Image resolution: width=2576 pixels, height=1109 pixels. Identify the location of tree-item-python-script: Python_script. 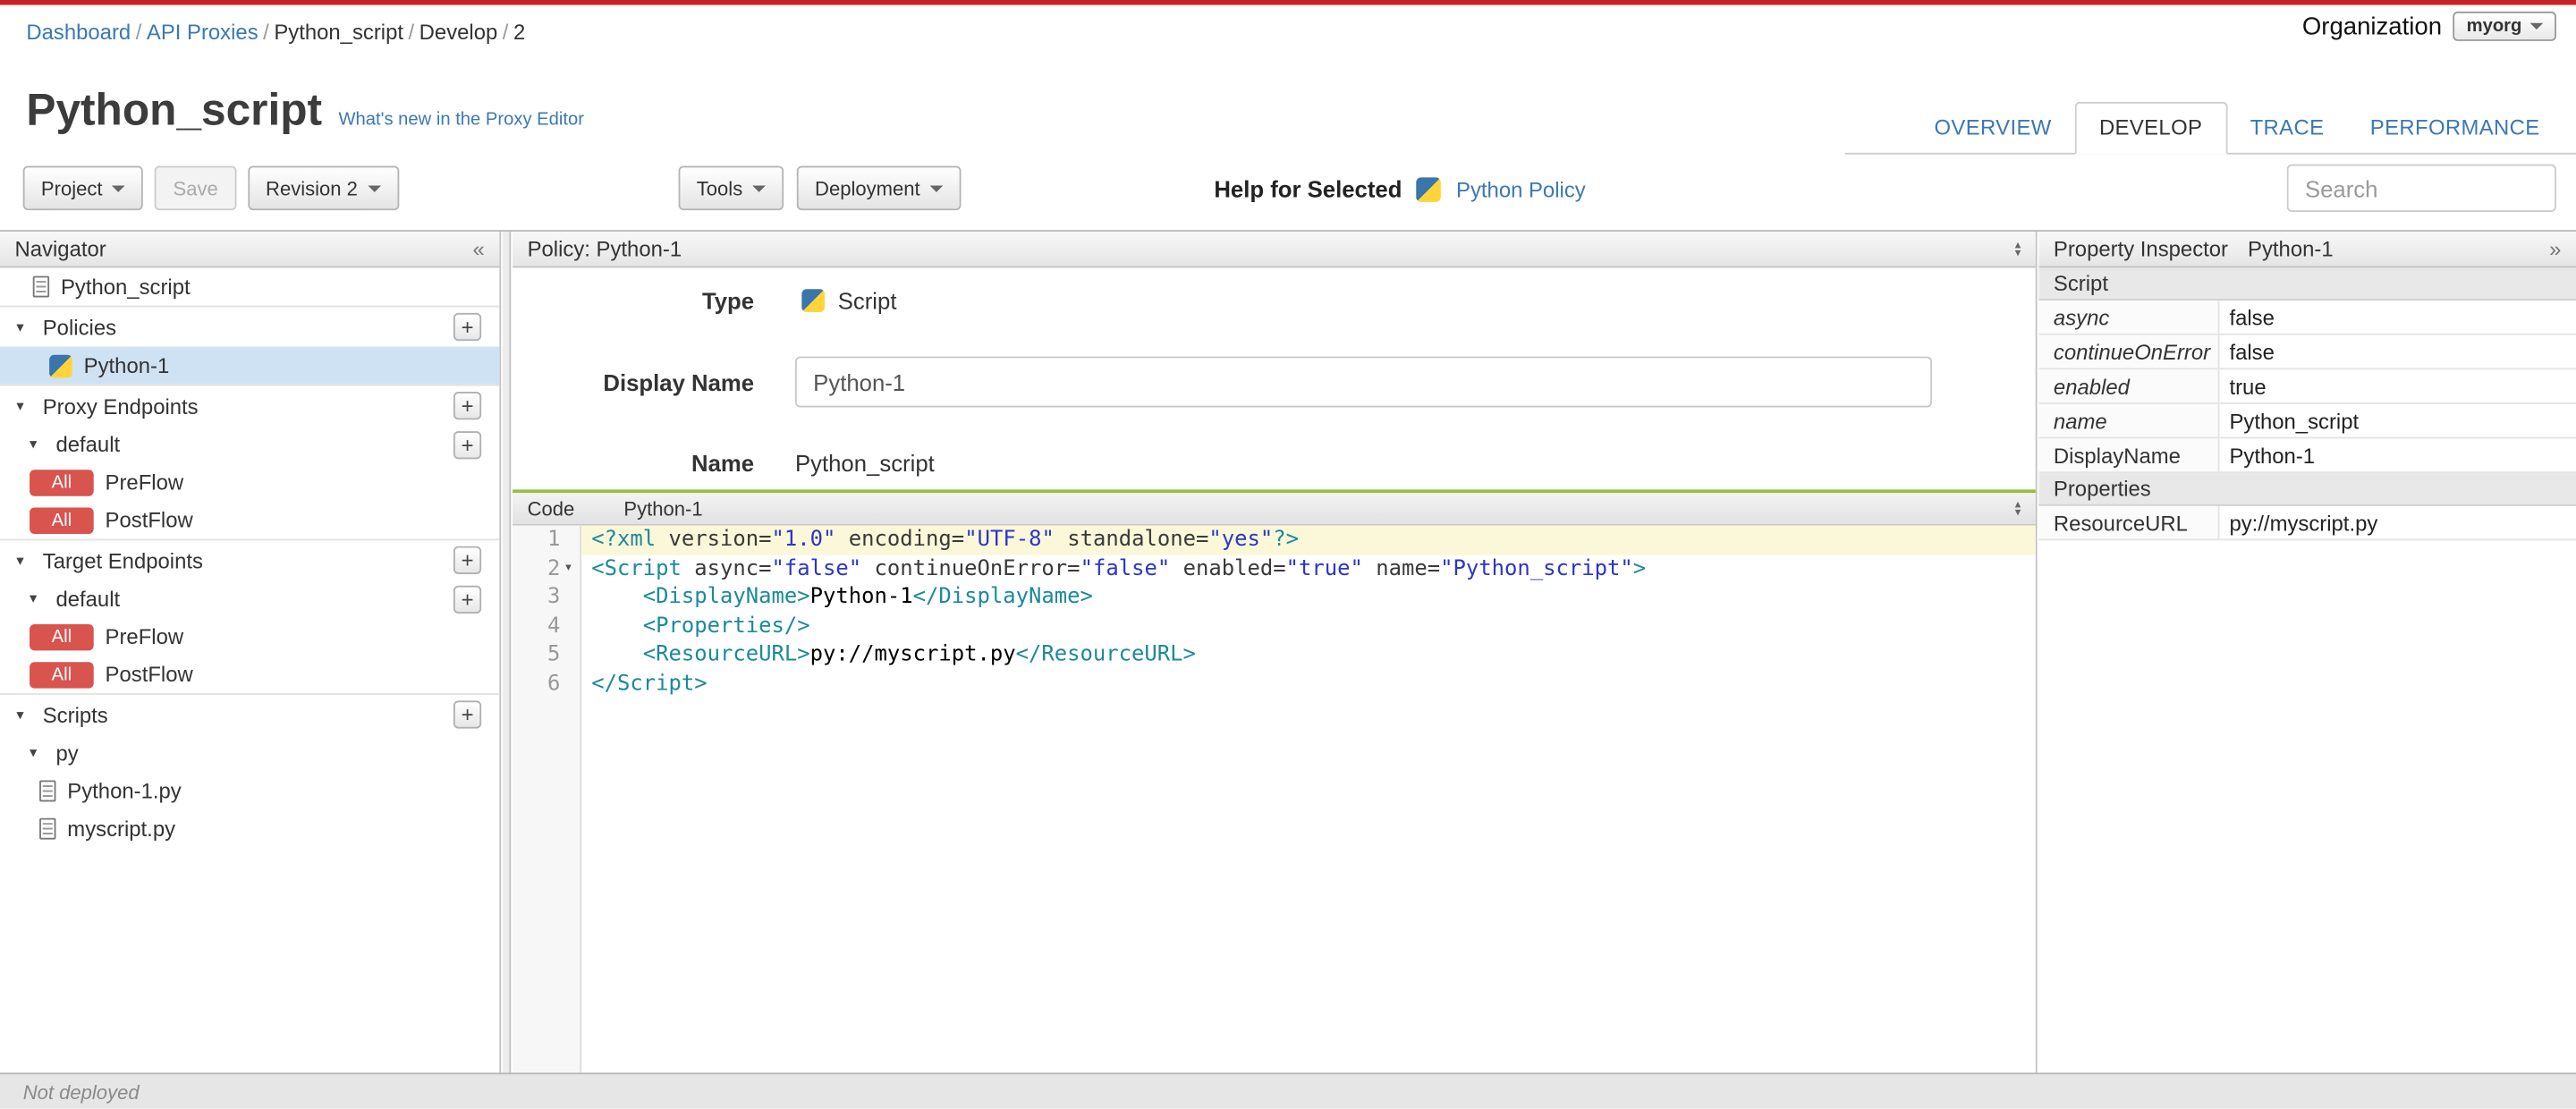
(249, 286).